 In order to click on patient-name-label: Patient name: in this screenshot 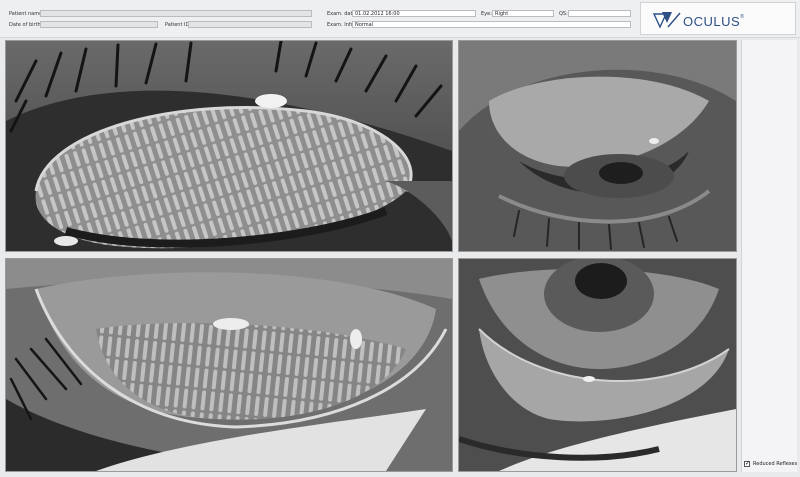, I will do `click(26, 14)`.